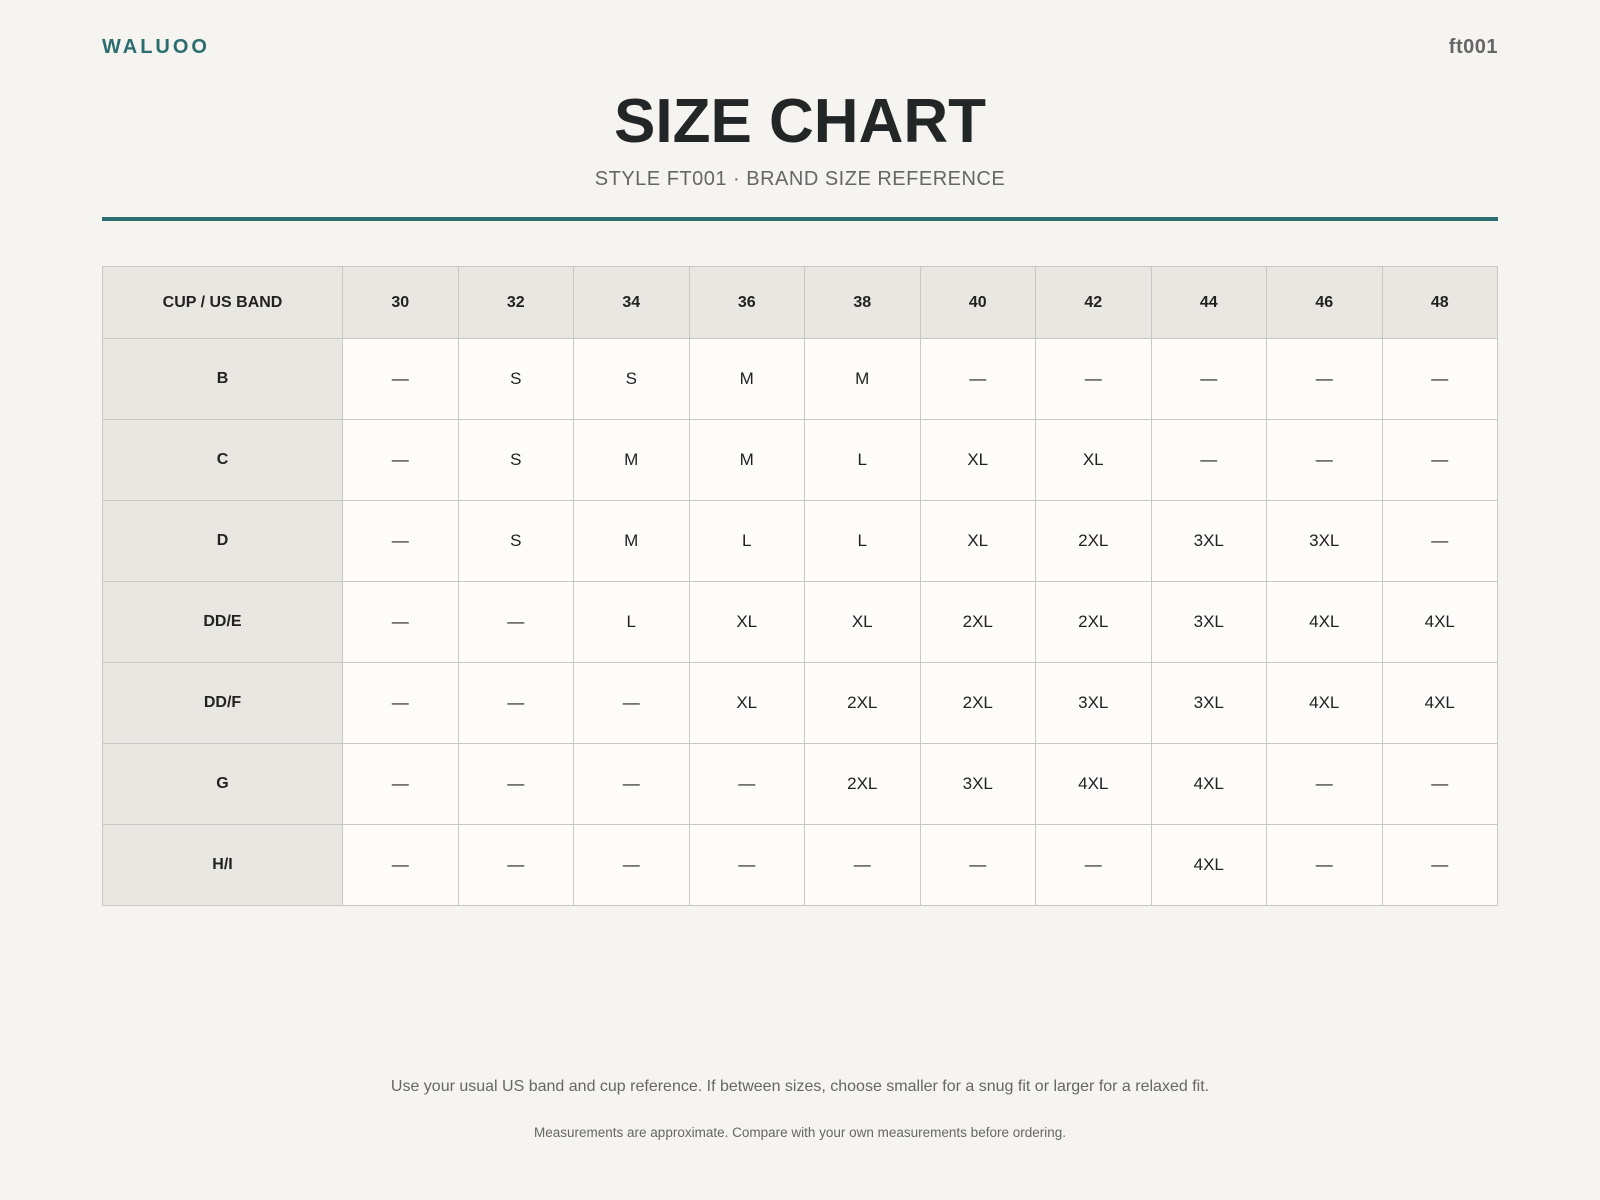 The image size is (1600, 1200). Describe the element at coordinates (1473, 47) in the screenshot. I see `style-code: ft001` at that location.